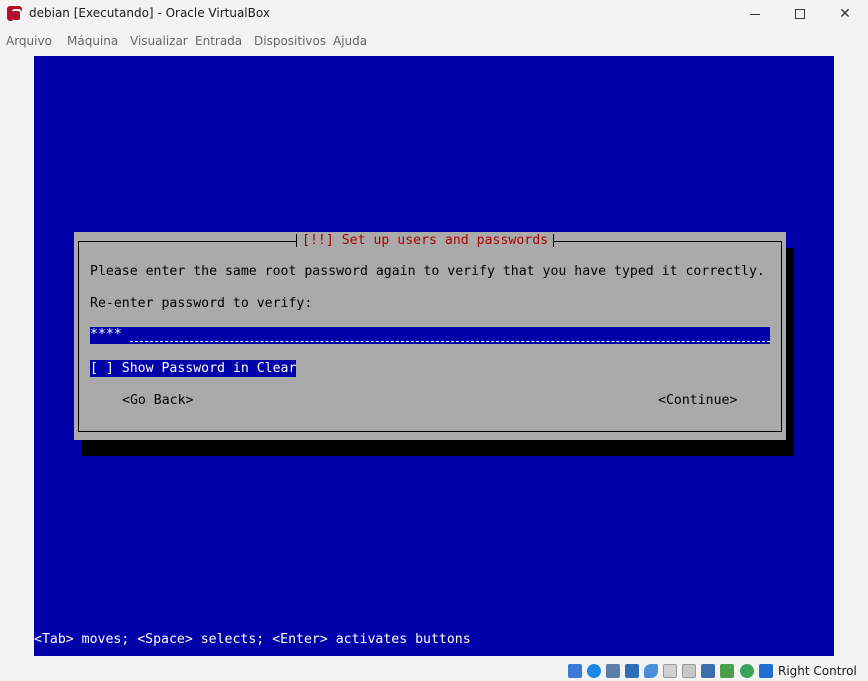 The image size is (868, 681). I want to click on password-value: ****, so click(106, 334).